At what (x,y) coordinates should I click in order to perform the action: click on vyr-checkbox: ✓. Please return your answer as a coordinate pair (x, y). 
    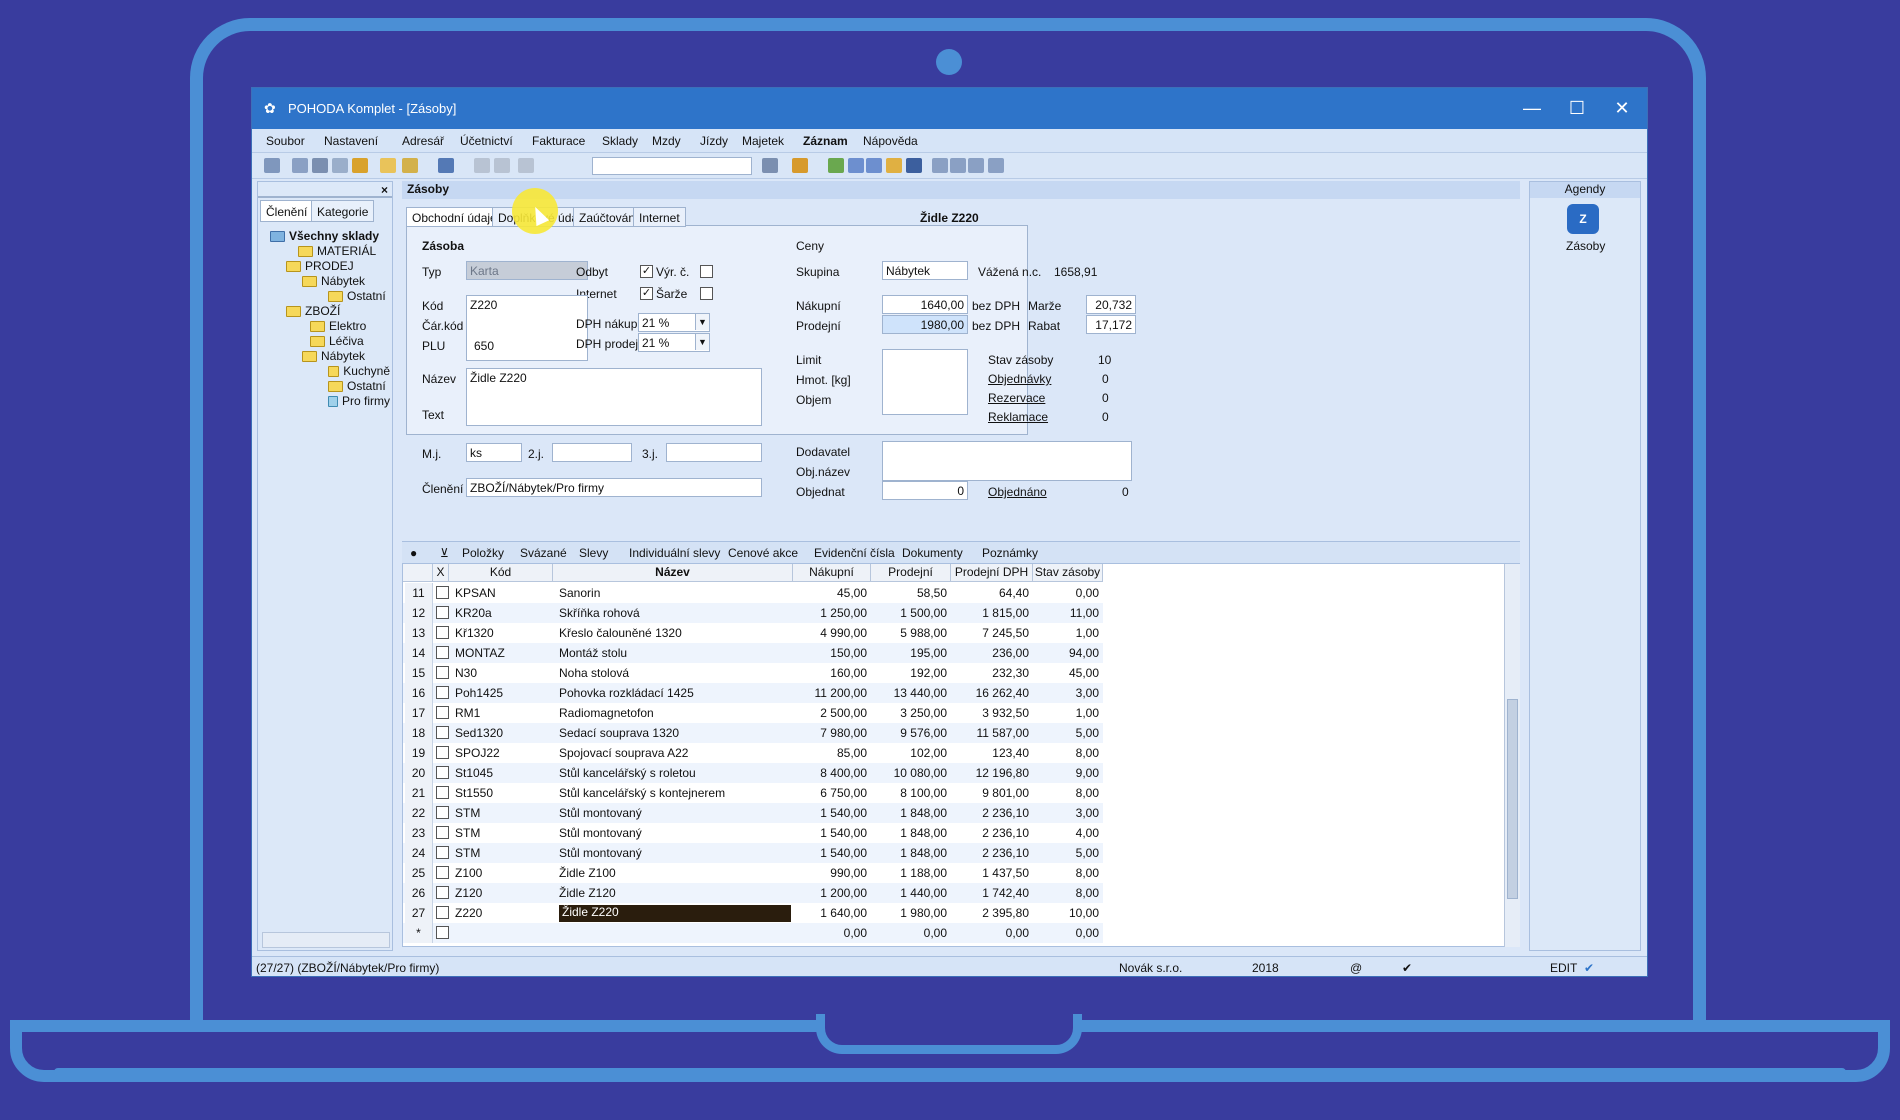
    Looking at the image, I should click on (646, 271).